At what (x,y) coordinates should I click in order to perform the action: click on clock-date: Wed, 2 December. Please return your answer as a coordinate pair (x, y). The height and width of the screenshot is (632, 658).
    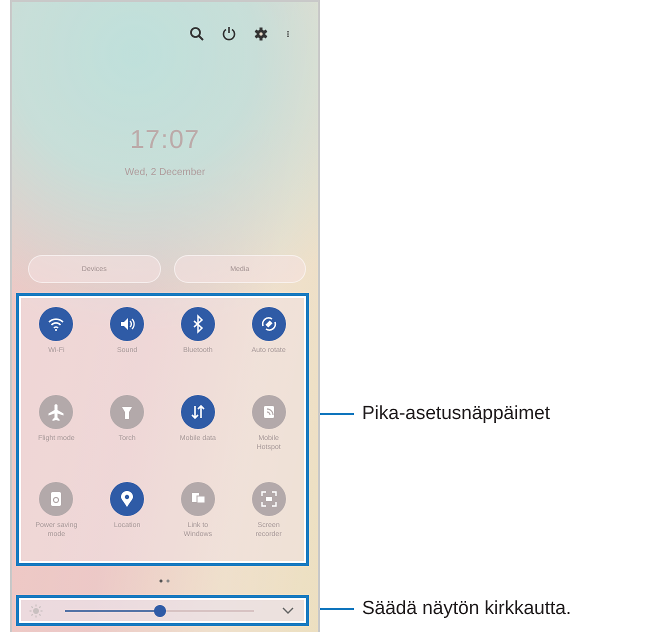
    Looking at the image, I should click on (165, 172).